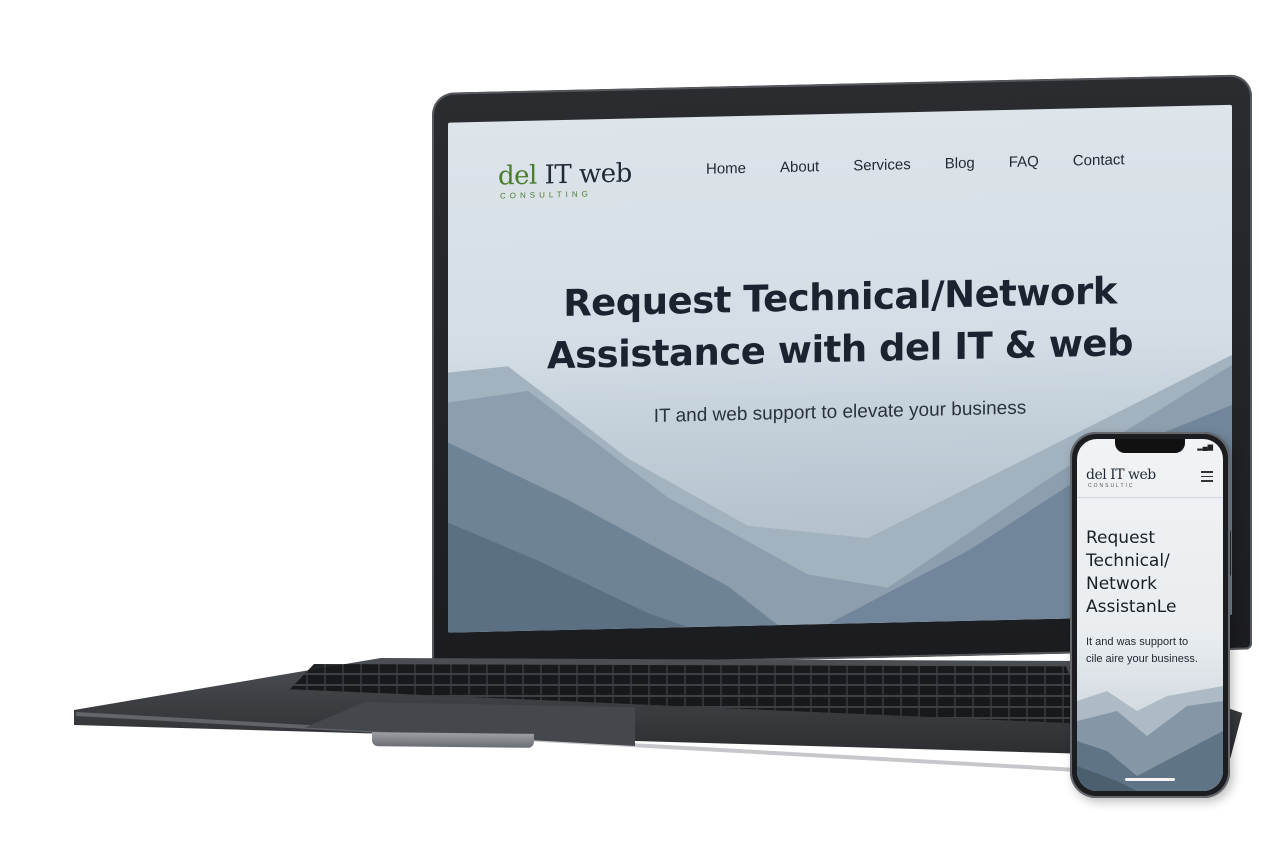 This screenshot has width=1280, height=853. What do you see at coordinates (1205, 447) in the screenshot?
I see `signal-icon: ▂▄▆` at bounding box center [1205, 447].